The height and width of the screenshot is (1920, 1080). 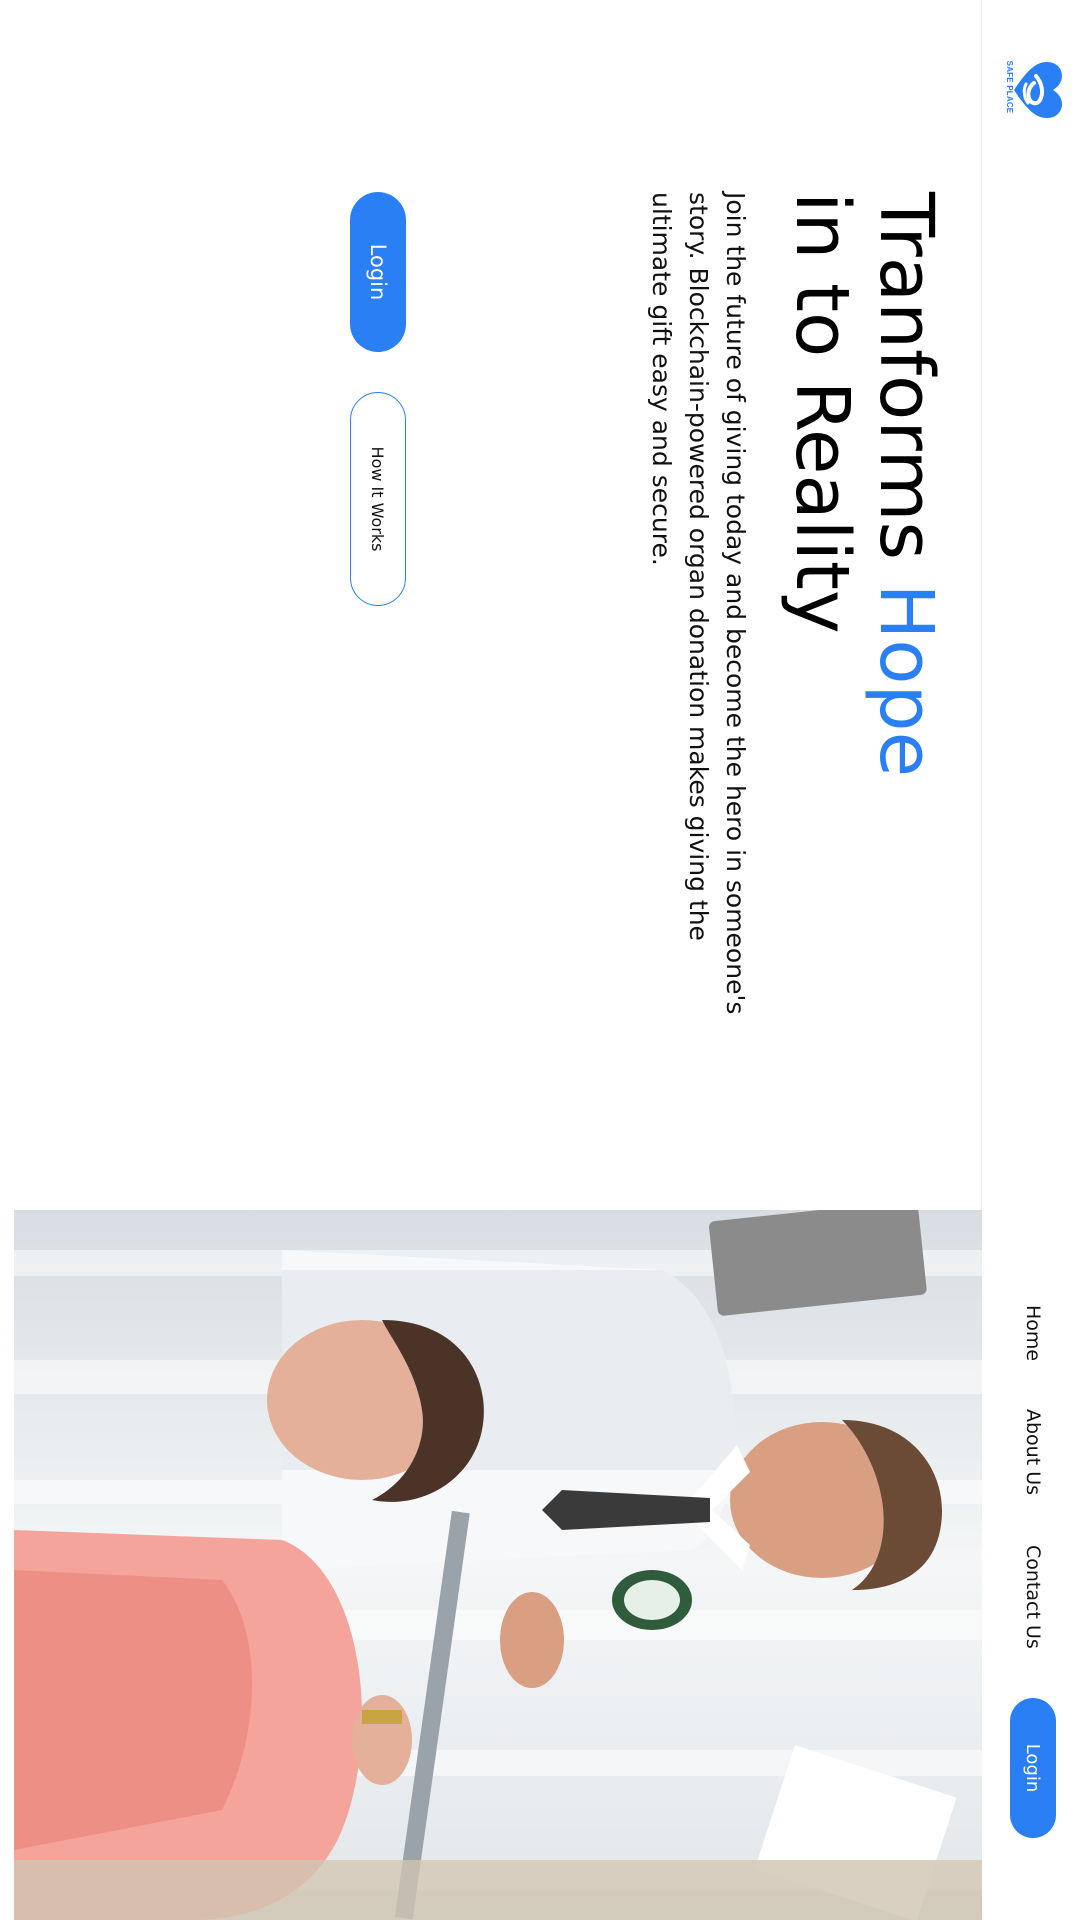 I want to click on nav-login-button: Login, so click(x=1033, y=1768).